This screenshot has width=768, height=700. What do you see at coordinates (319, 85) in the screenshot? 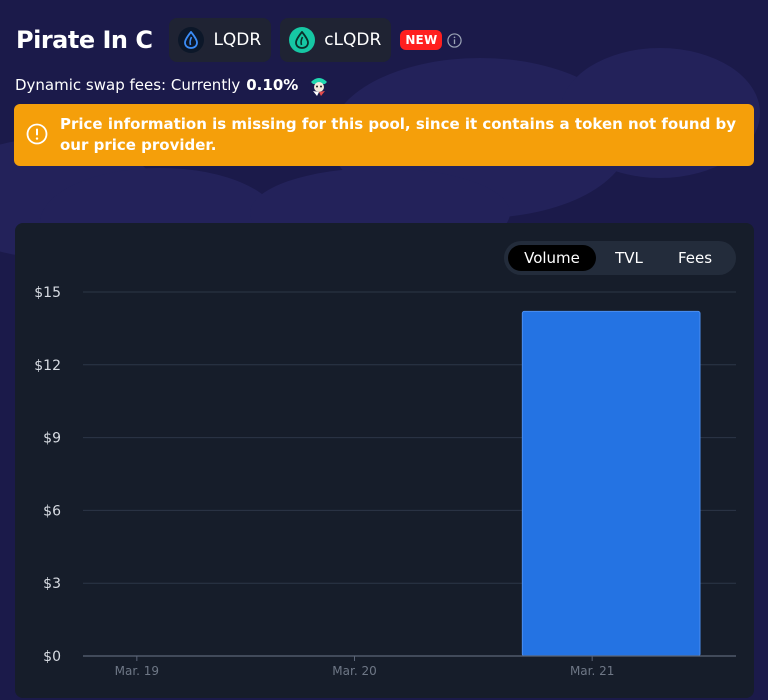
I see `mascot-icon` at bounding box center [319, 85].